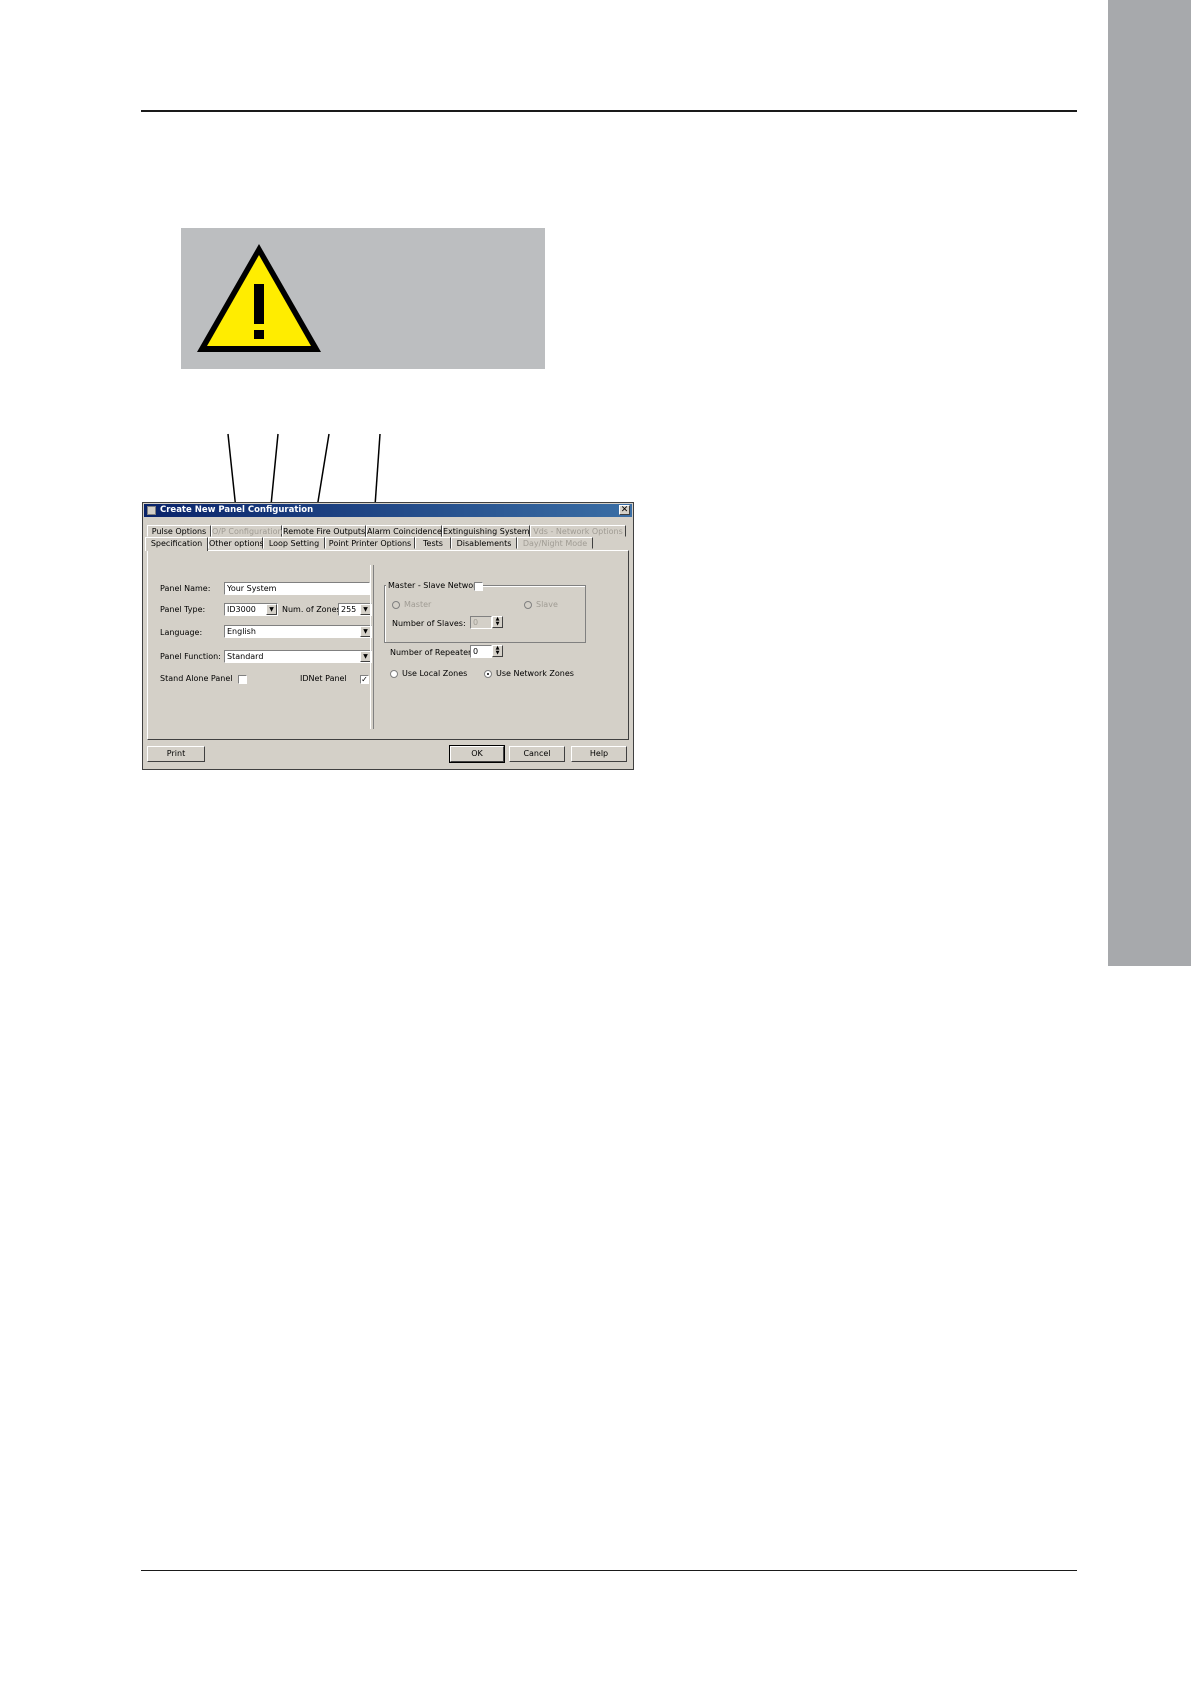 The height and width of the screenshot is (1684, 1191). Describe the element at coordinates (196, 678) in the screenshot. I see `stand-alone-label: Stand Alone Panel` at that location.